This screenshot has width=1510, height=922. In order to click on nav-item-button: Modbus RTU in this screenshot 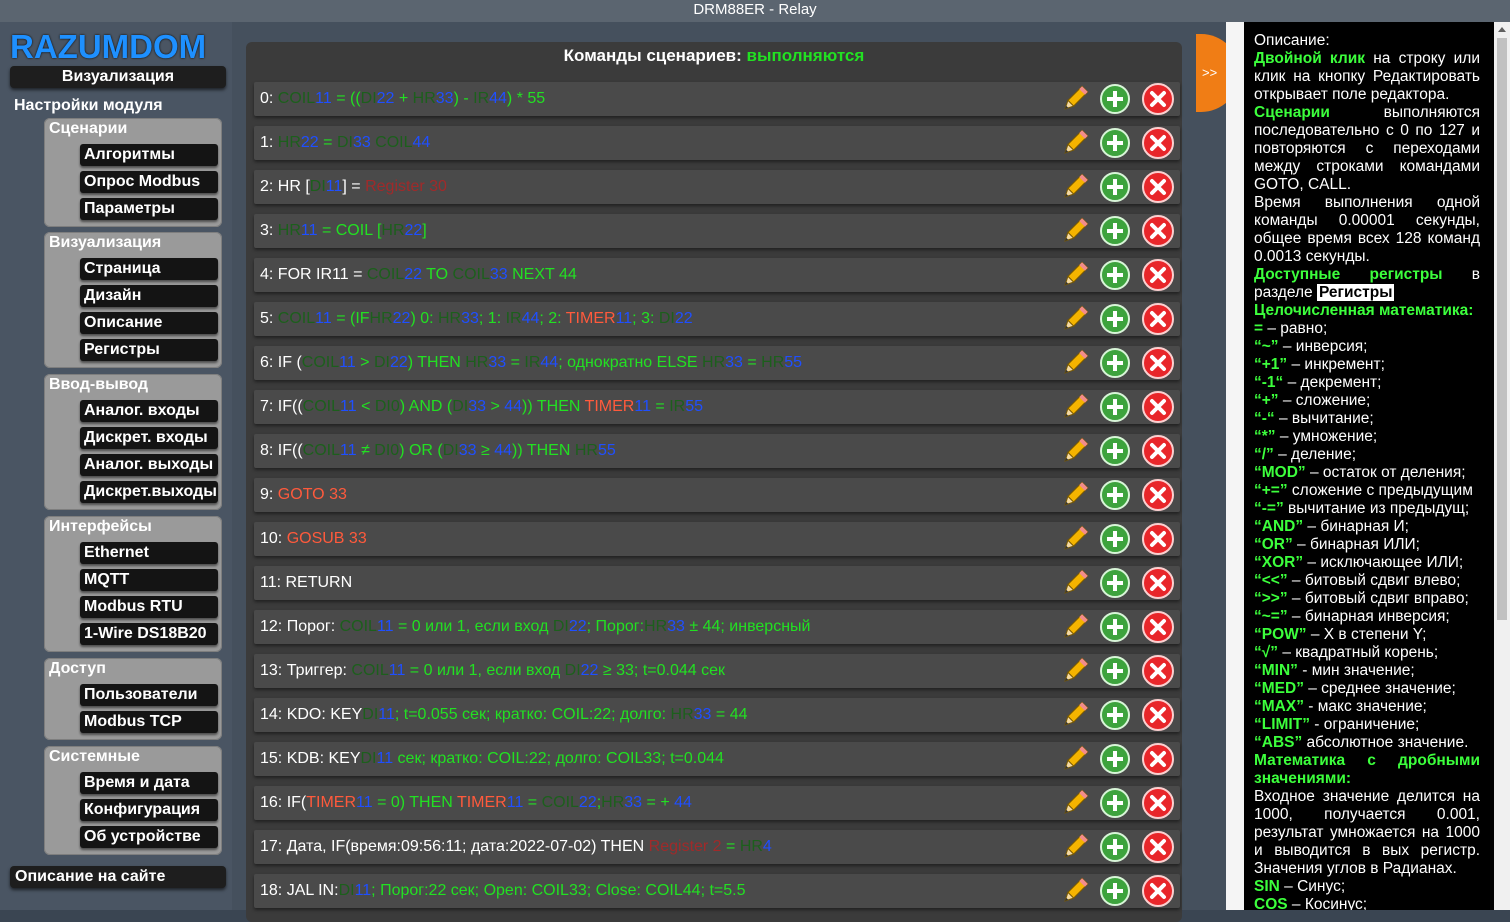, I will do `click(149, 607)`.